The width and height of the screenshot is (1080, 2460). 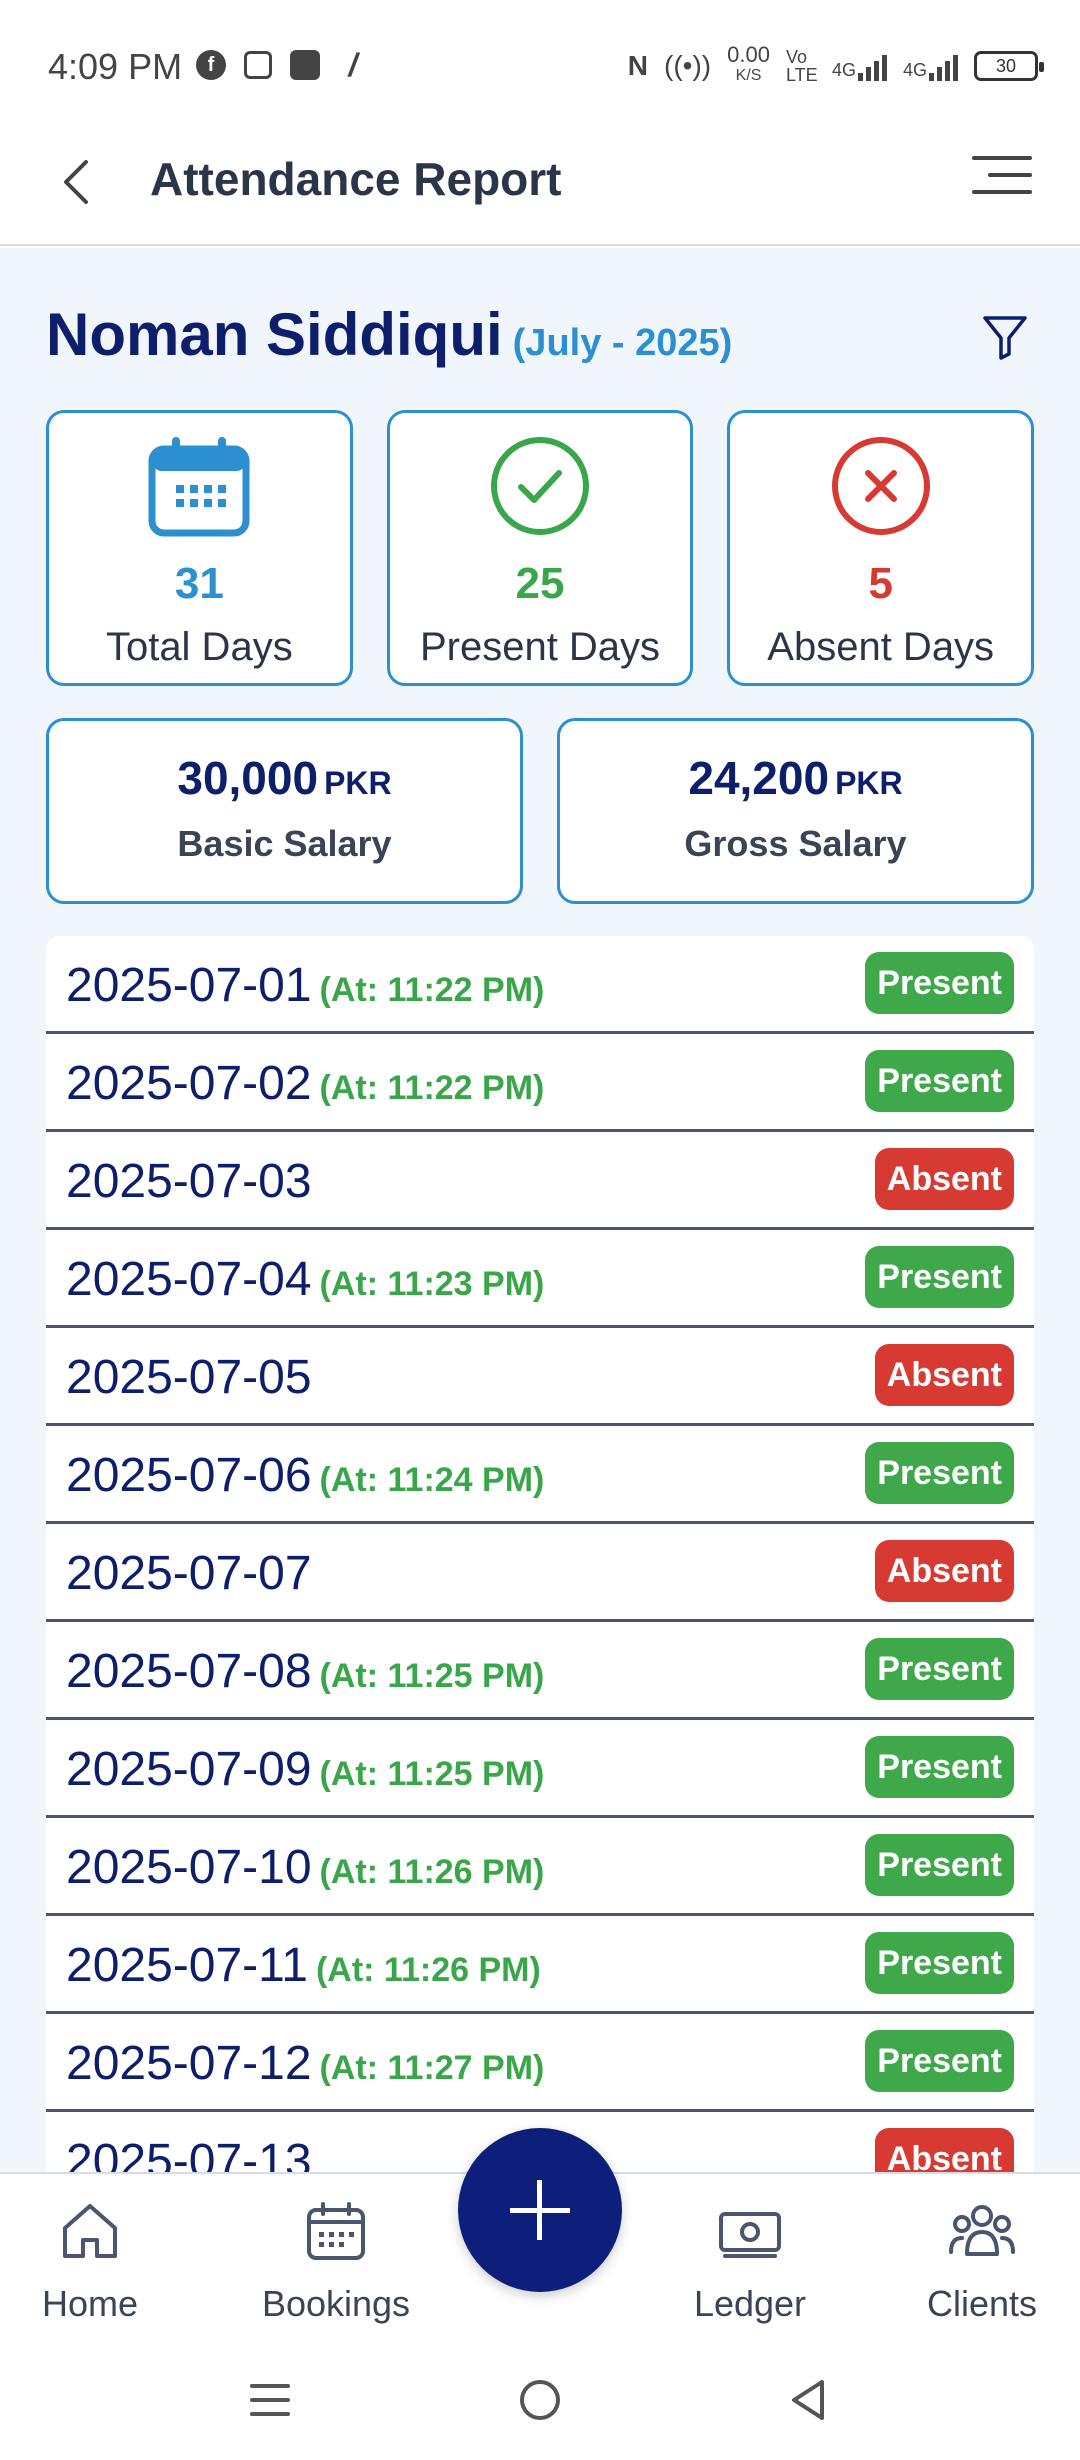 What do you see at coordinates (305, 1671) in the screenshot?
I see `record-date-line: 2025-07-08 (At: 11:25 PM)` at bounding box center [305, 1671].